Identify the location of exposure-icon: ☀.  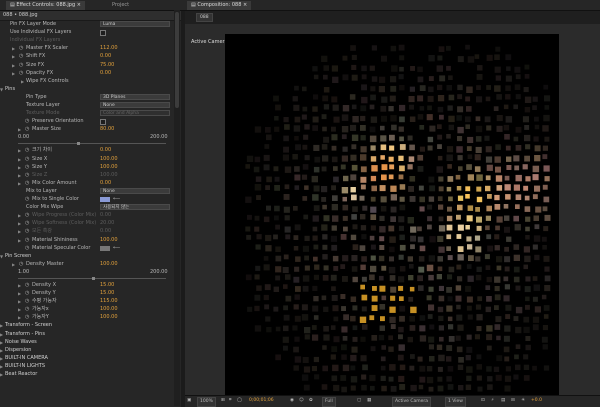
(523, 401).